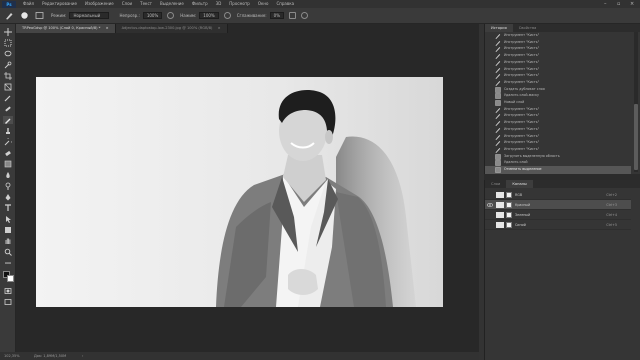  Describe the element at coordinates (618, 4) in the screenshot. I see `maximize-icon: ▫` at that location.